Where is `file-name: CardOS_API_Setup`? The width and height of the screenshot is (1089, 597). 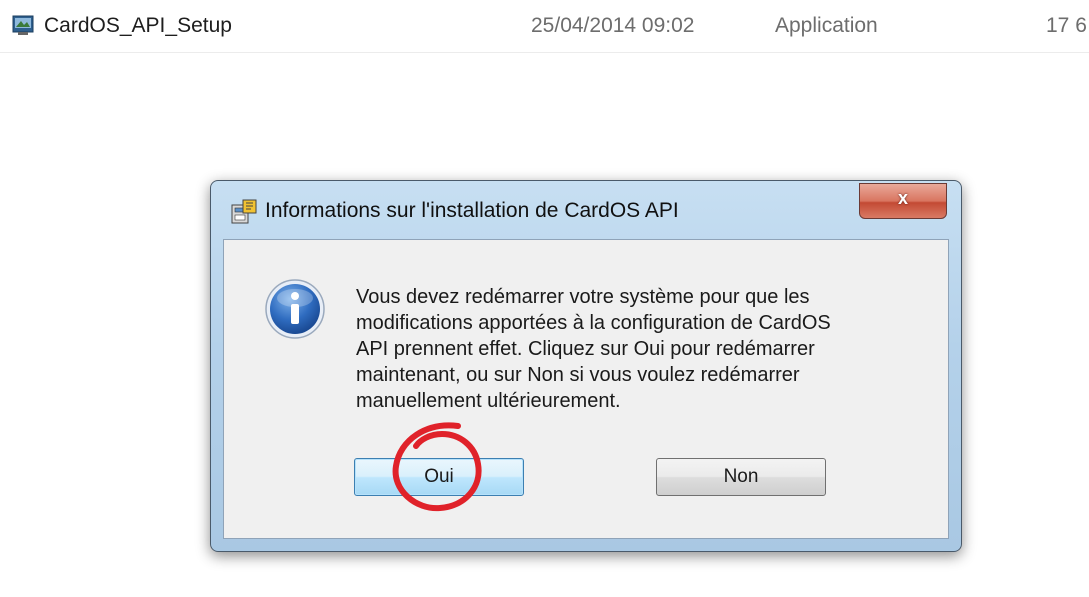
file-name: CardOS_API_Setup is located at coordinates (138, 25).